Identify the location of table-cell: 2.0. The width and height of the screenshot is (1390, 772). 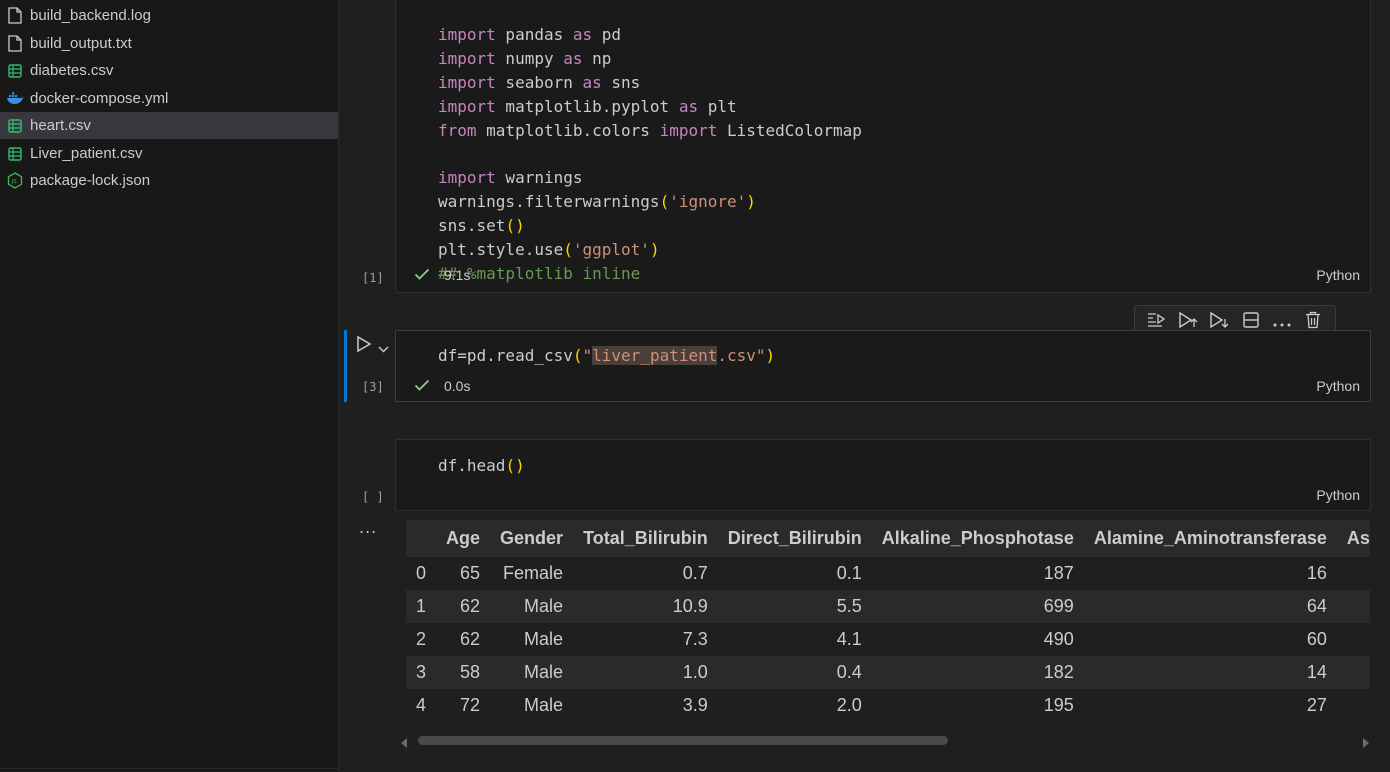
(849, 705).